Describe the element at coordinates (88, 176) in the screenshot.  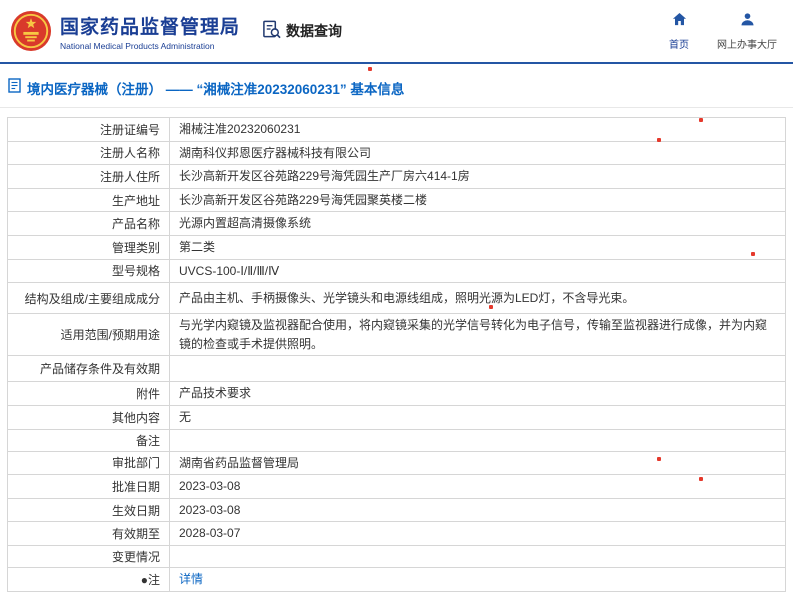
I see `row-label: 注册人住所` at that location.